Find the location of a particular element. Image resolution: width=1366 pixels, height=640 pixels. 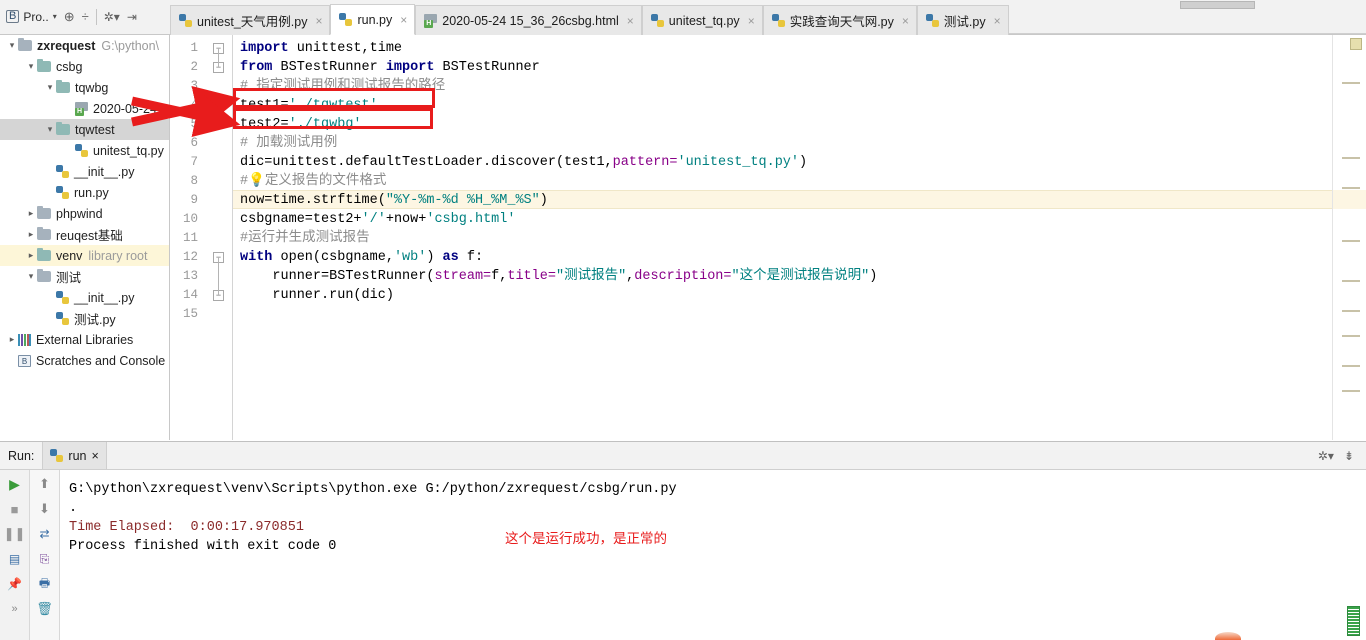

marker-gutter is located at coordinates (1349, 237).